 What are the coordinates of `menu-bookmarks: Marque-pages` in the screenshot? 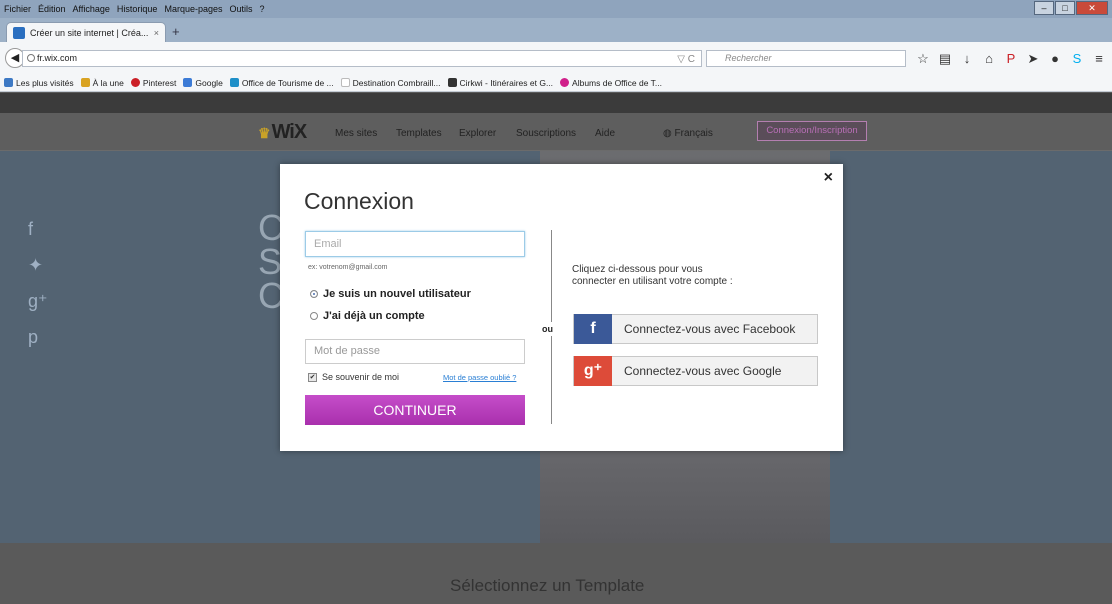 It's located at (193, 9).